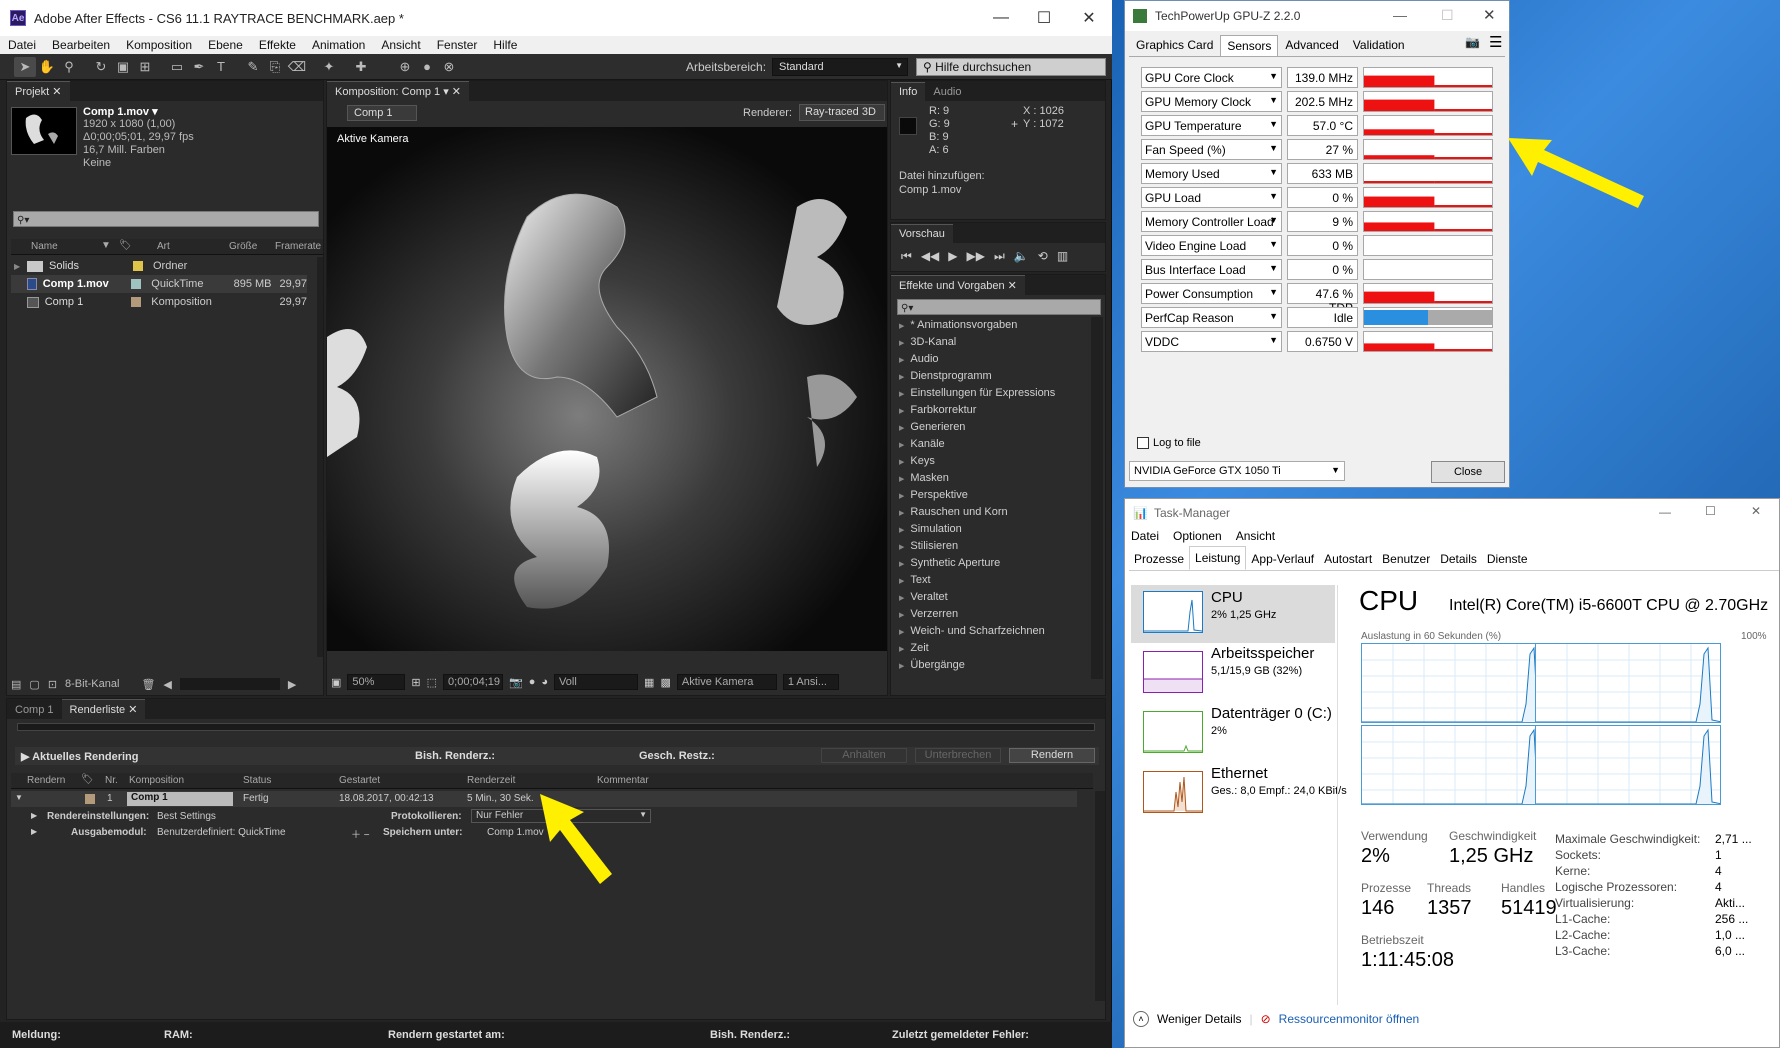 The image size is (1780, 1048). What do you see at coordinates (120, 111) in the screenshot?
I see `project-item-name: Comp 1.mov ▾` at bounding box center [120, 111].